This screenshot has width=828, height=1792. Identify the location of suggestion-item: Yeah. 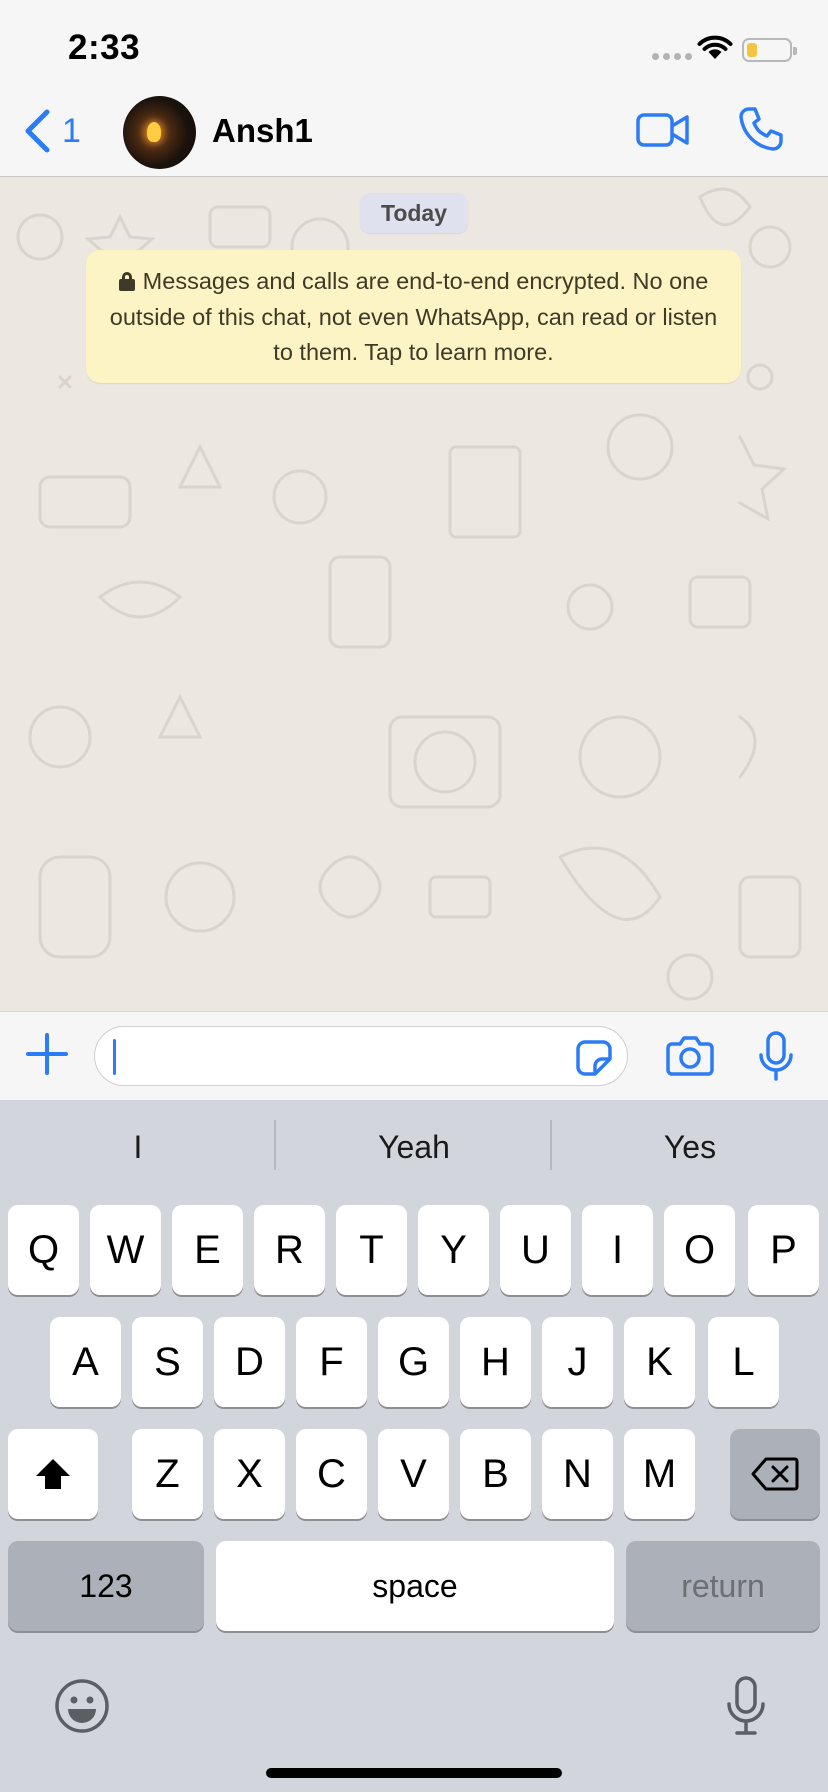
(414, 1147).